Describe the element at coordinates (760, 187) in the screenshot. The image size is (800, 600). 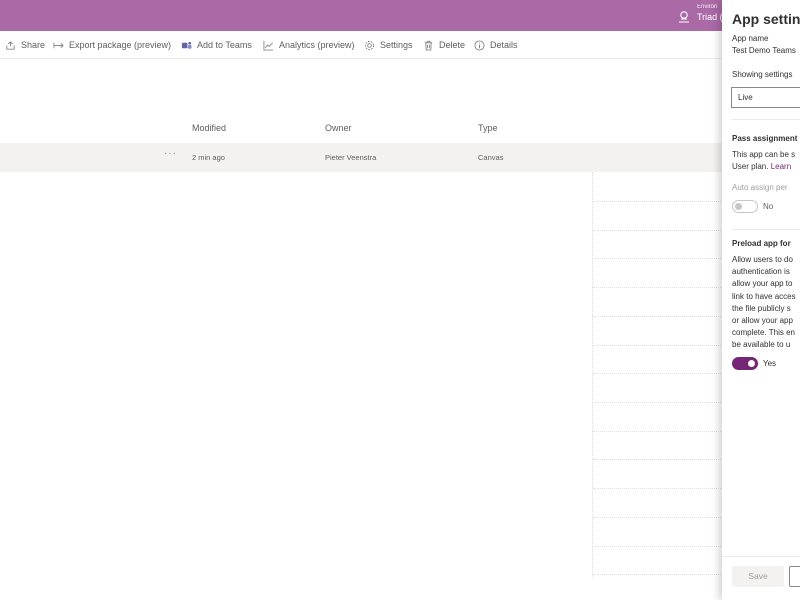
I see `auto-assign-label: Auto assign per` at that location.